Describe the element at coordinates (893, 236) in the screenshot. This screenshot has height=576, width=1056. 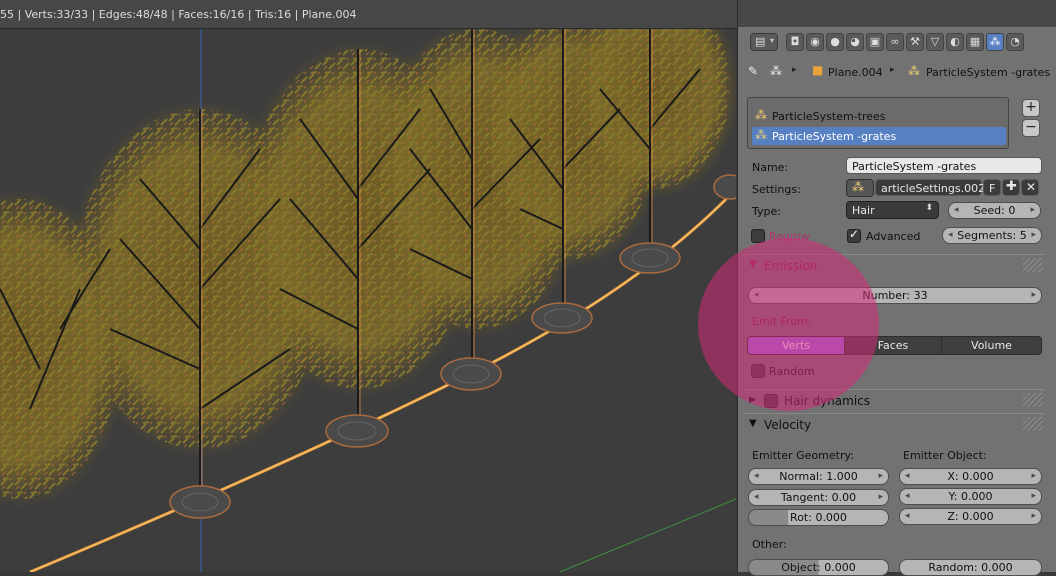
I see `advanced-label: Advanced` at that location.